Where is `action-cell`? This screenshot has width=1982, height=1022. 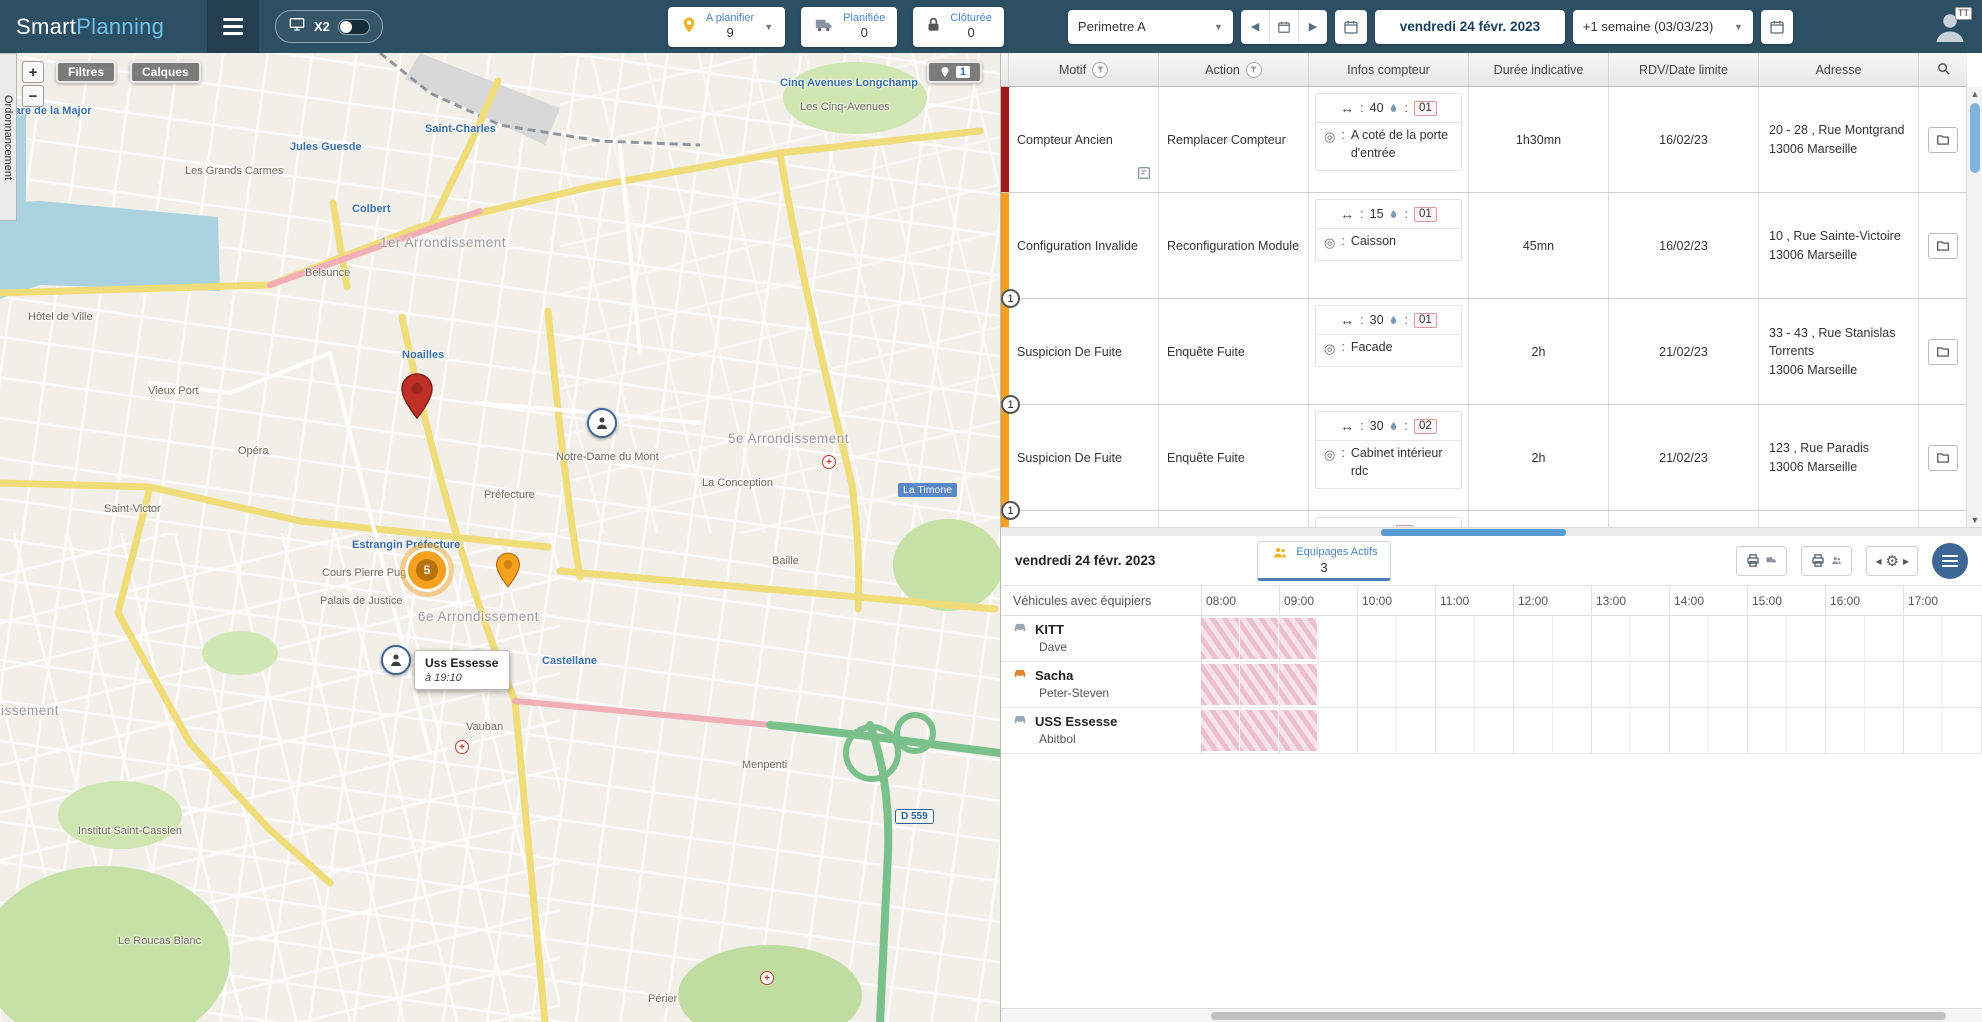
action-cell is located at coordinates (1234, 519).